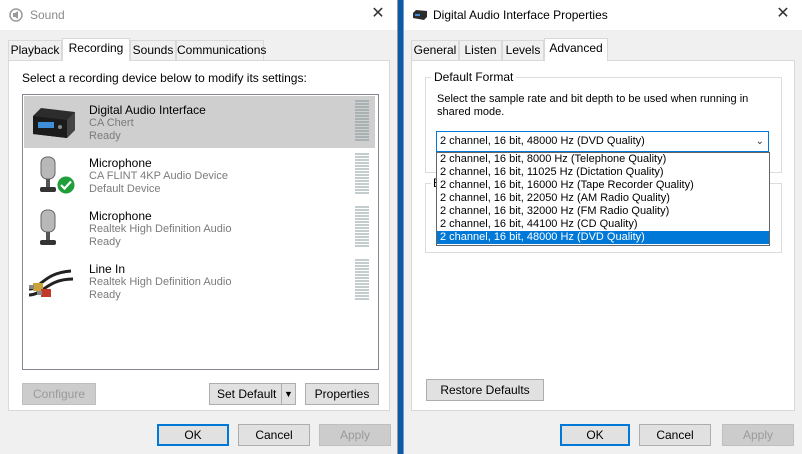  What do you see at coordinates (199, 122) in the screenshot?
I see `list-item-digital-audio-interface: Digital Audio Interface CA Chert Ready` at bounding box center [199, 122].